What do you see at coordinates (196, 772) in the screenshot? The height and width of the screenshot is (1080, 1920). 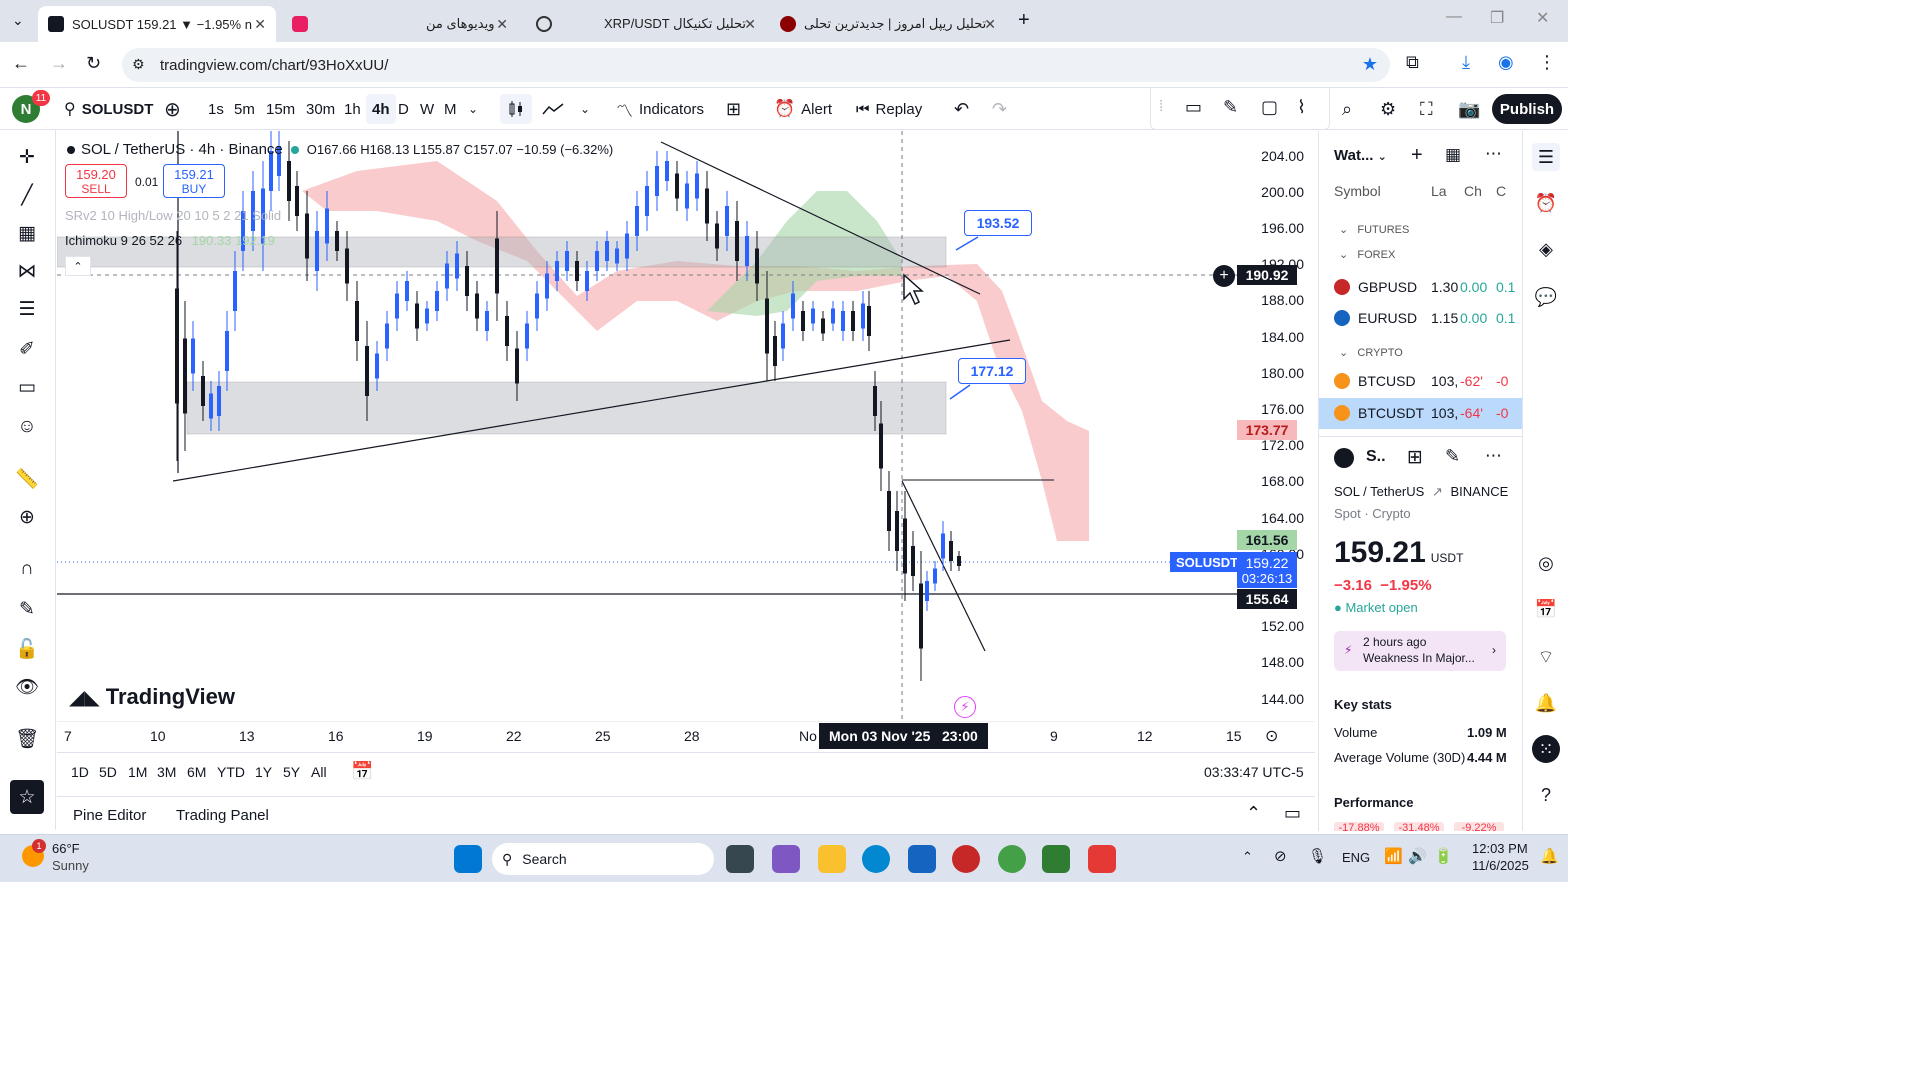 I see `range-6m: 6M` at bounding box center [196, 772].